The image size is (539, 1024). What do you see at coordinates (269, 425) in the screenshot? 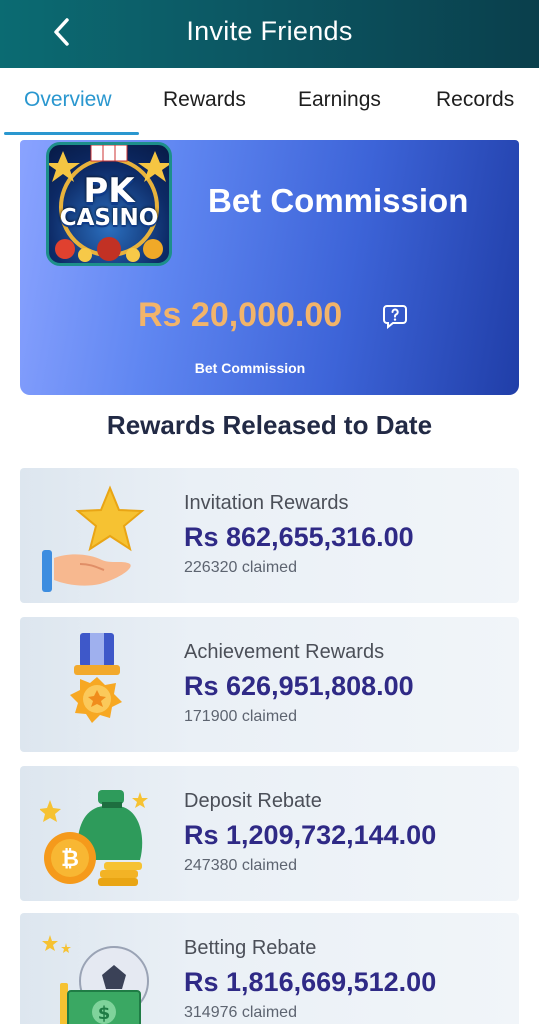
I see `section-title: Rewards Released to Date` at bounding box center [269, 425].